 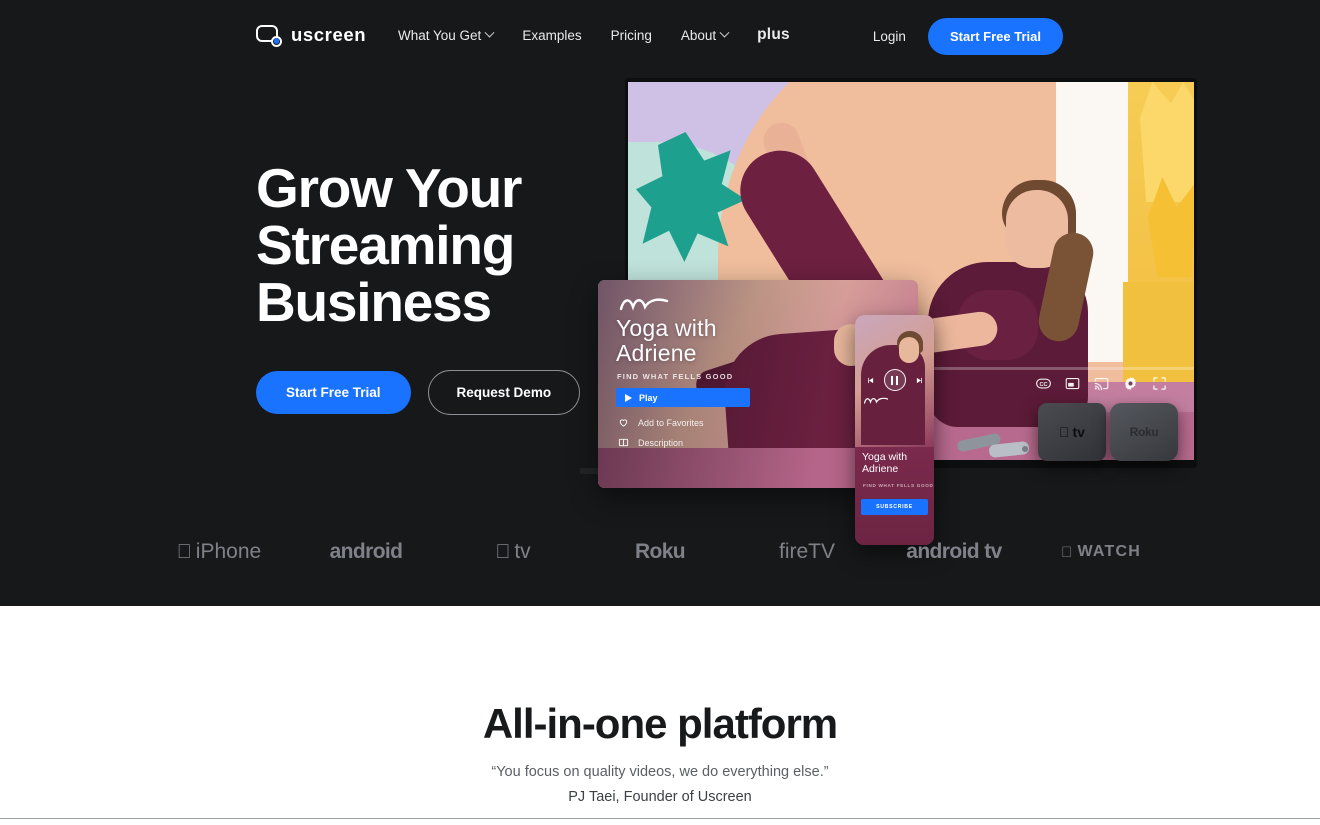 I want to click on phone-title-line-1: Yoga with, so click(x=885, y=457).